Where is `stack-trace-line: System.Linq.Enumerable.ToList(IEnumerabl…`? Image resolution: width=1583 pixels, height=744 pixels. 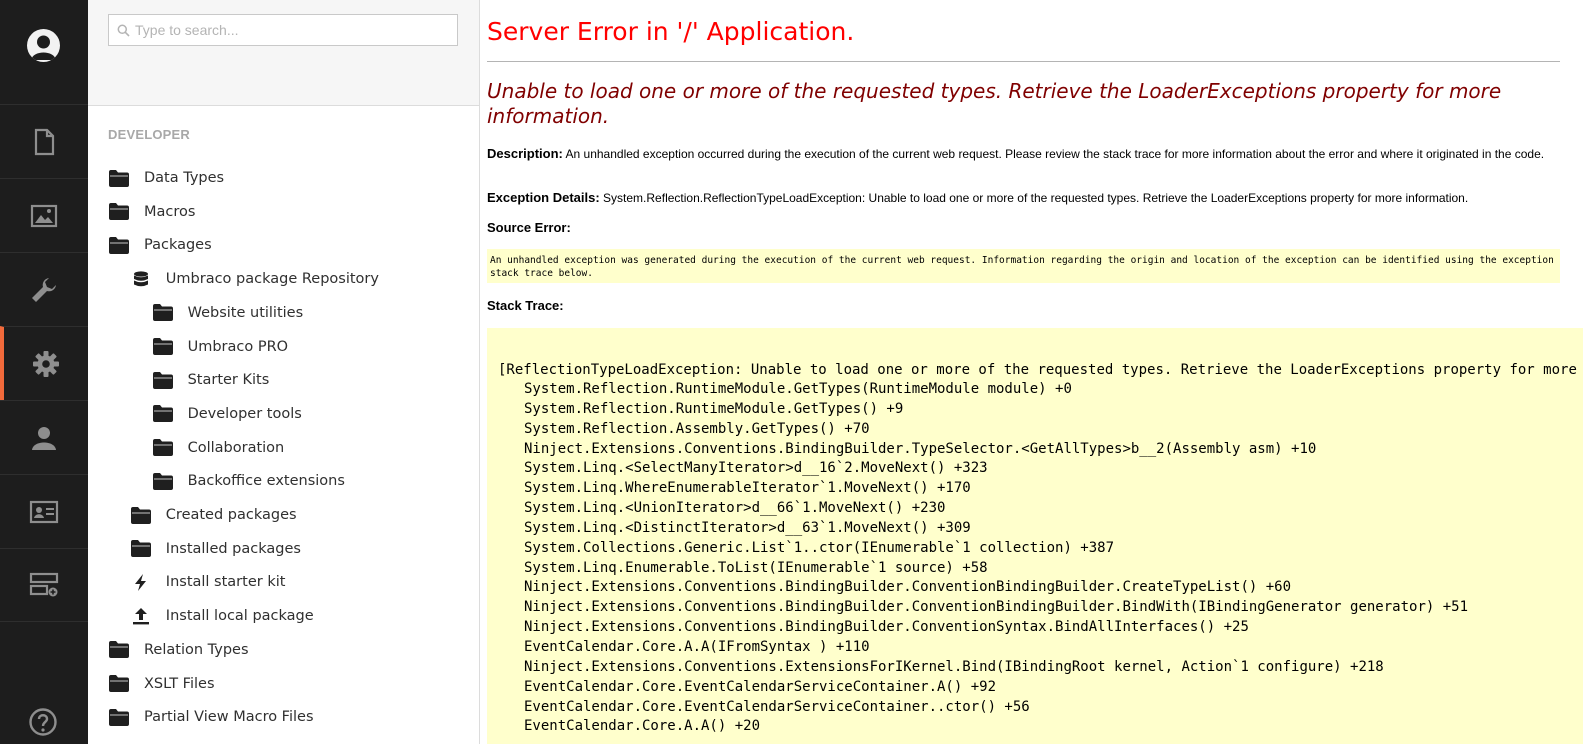
stack-trace-line: System.Linq.Enumerable.ToList(IEnumerabl… is located at coordinates (756, 567).